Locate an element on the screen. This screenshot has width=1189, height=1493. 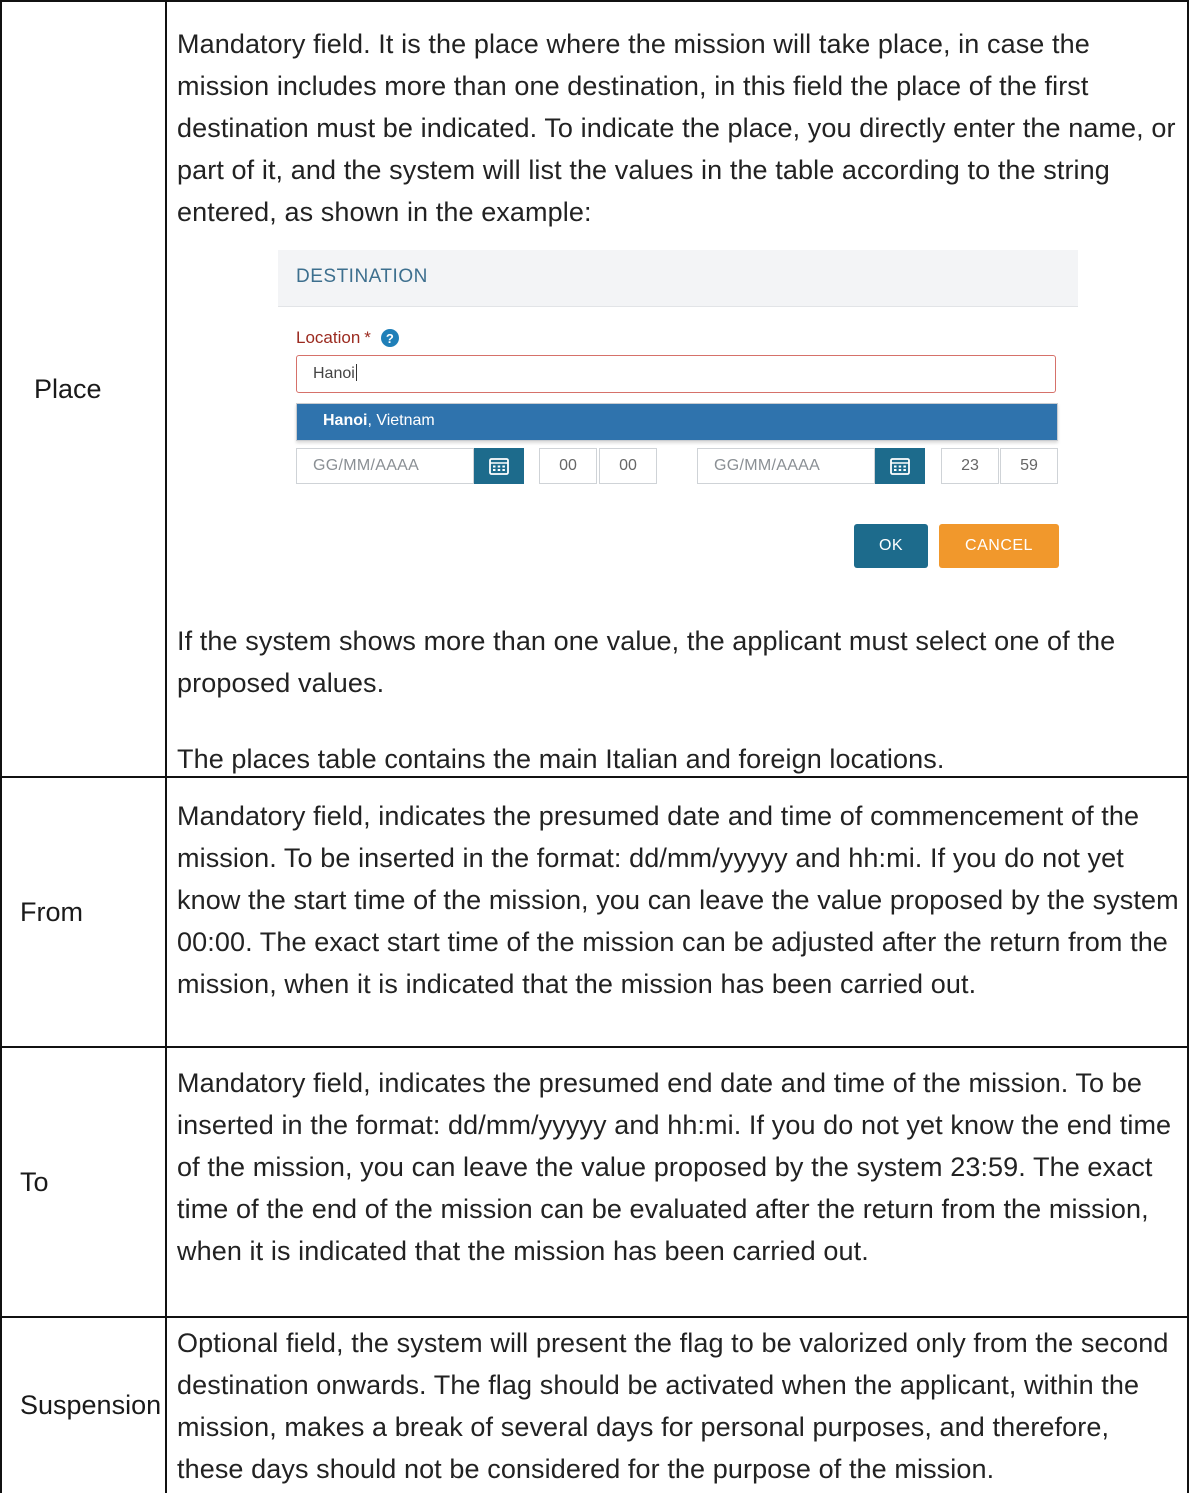
row-label-place: Place is located at coordinates (68, 388).